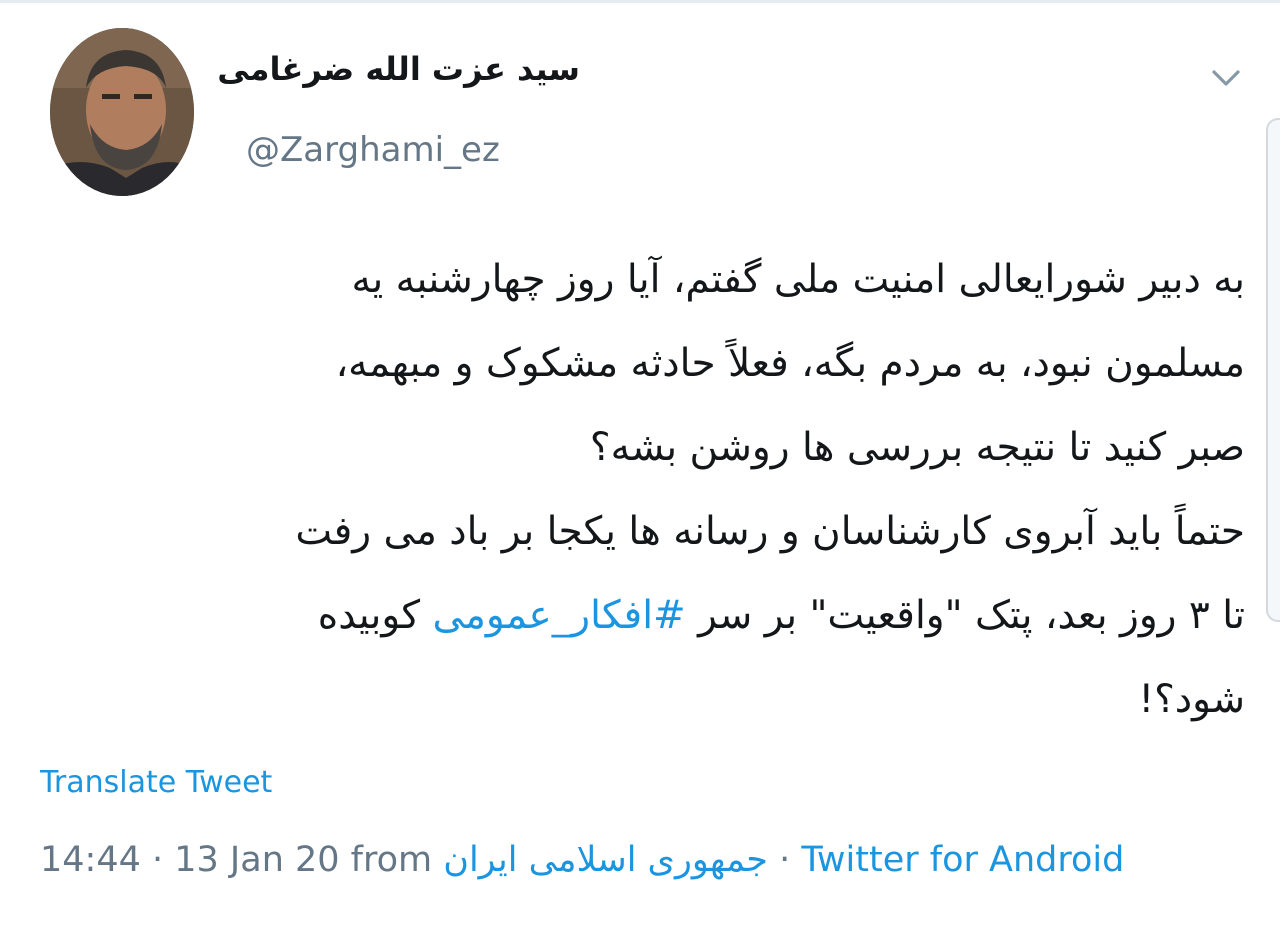 The height and width of the screenshot is (926, 1280). I want to click on tweet-time: 14:44, so click(90, 860).